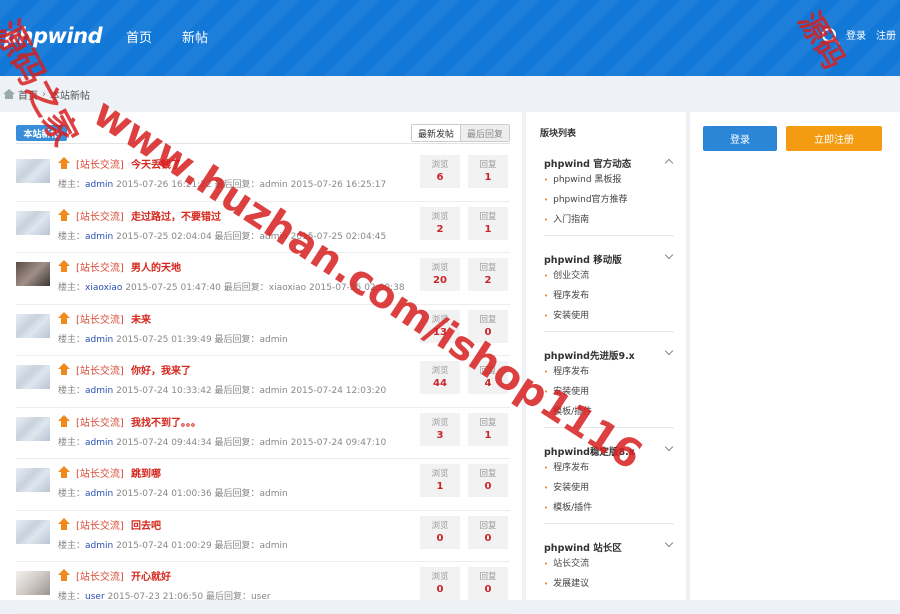 The width and height of the screenshot is (900, 614). Describe the element at coordinates (886, 34) in the screenshot. I see `header-register-link: 注册` at that location.